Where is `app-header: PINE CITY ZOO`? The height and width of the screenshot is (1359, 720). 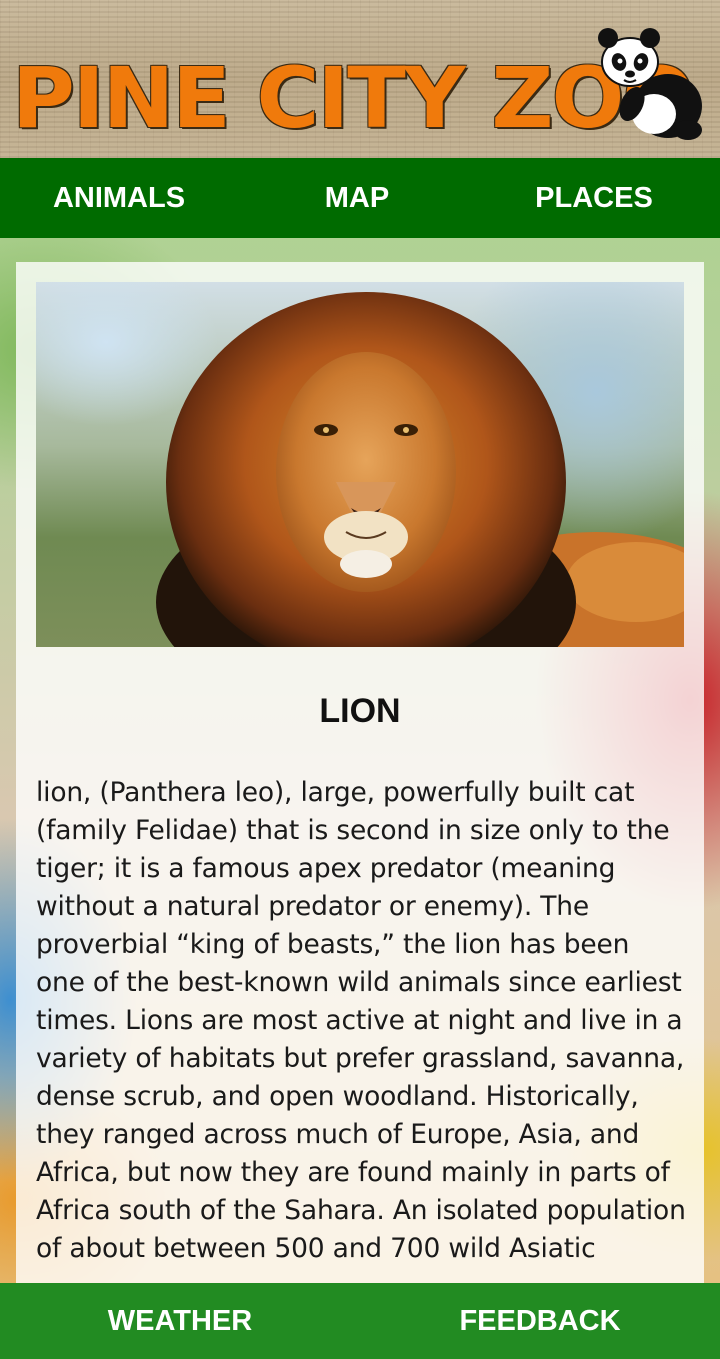
app-header: PINE CITY ZOO is located at coordinates (360, 79).